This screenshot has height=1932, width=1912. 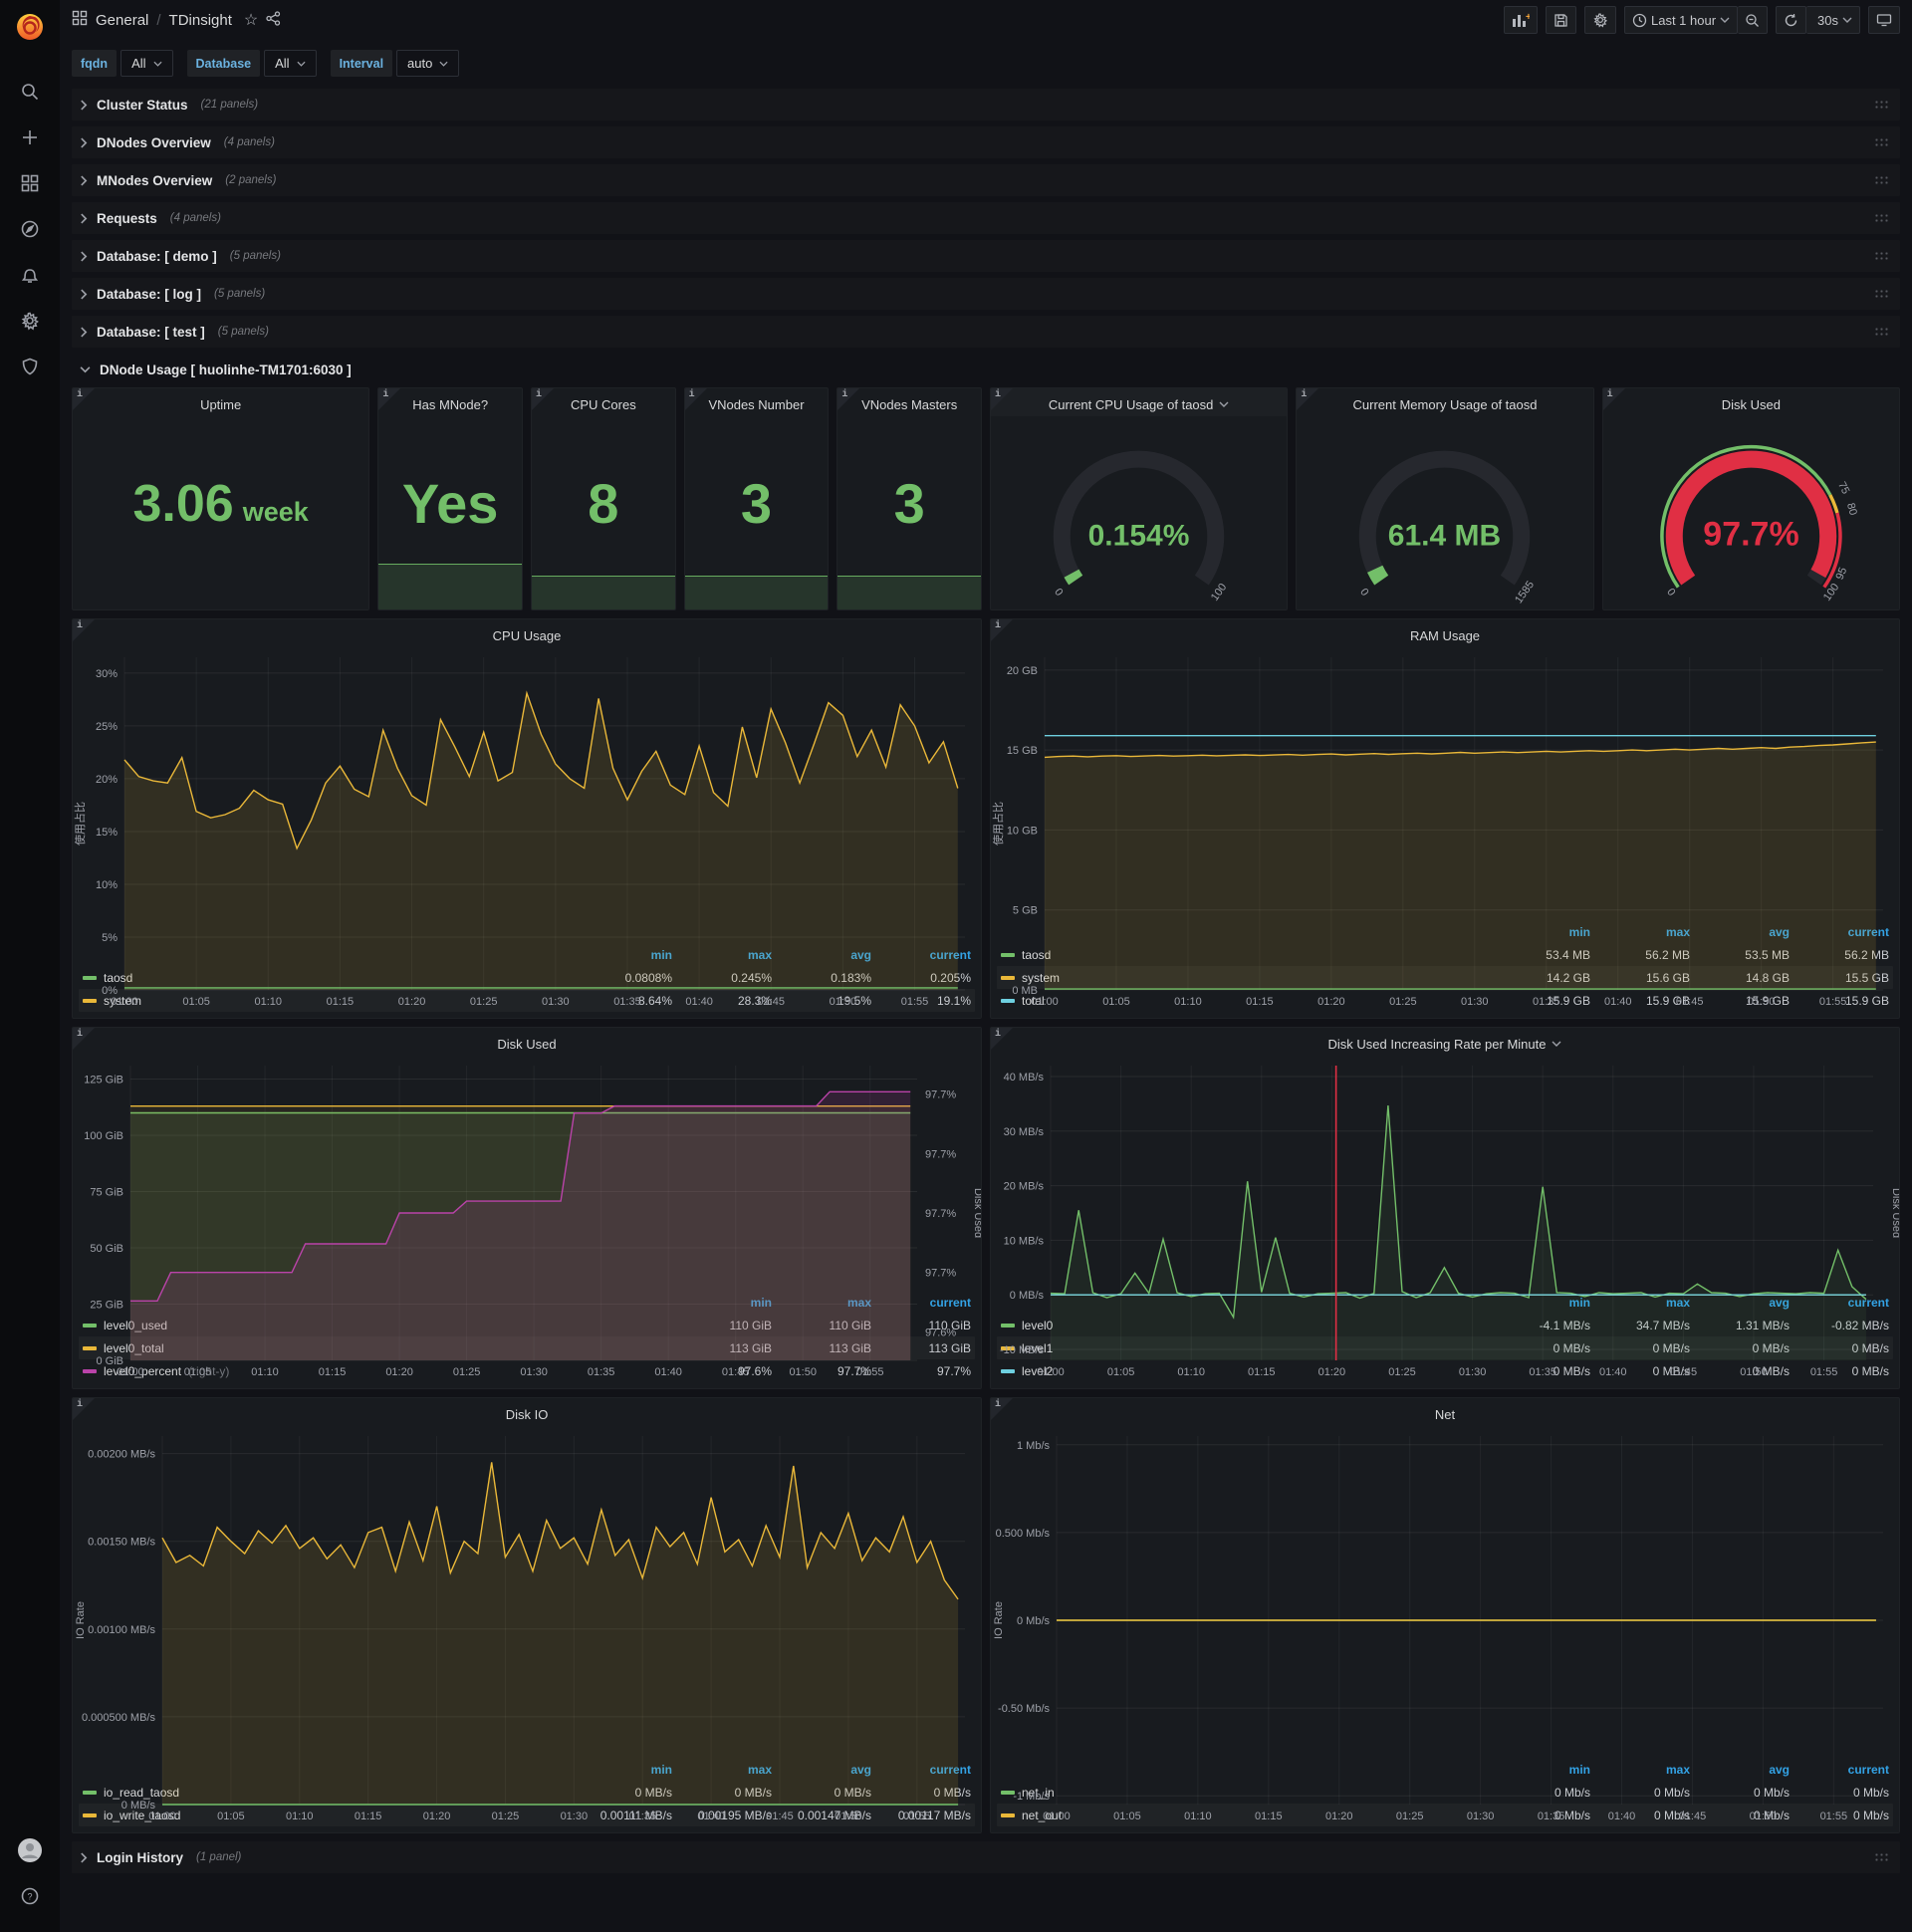 What do you see at coordinates (1445, 633) in the screenshot?
I see `panel-title: RAM Usage` at bounding box center [1445, 633].